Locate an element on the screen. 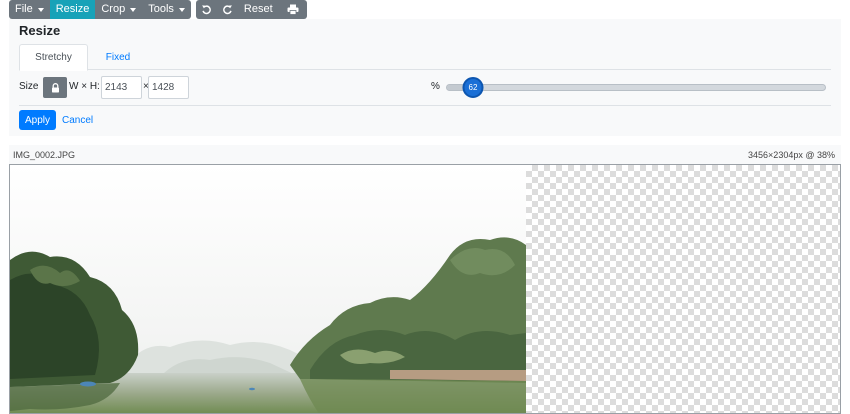 This screenshot has width=850, height=414. tools-menu-button: Tools is located at coordinates (166, 9).